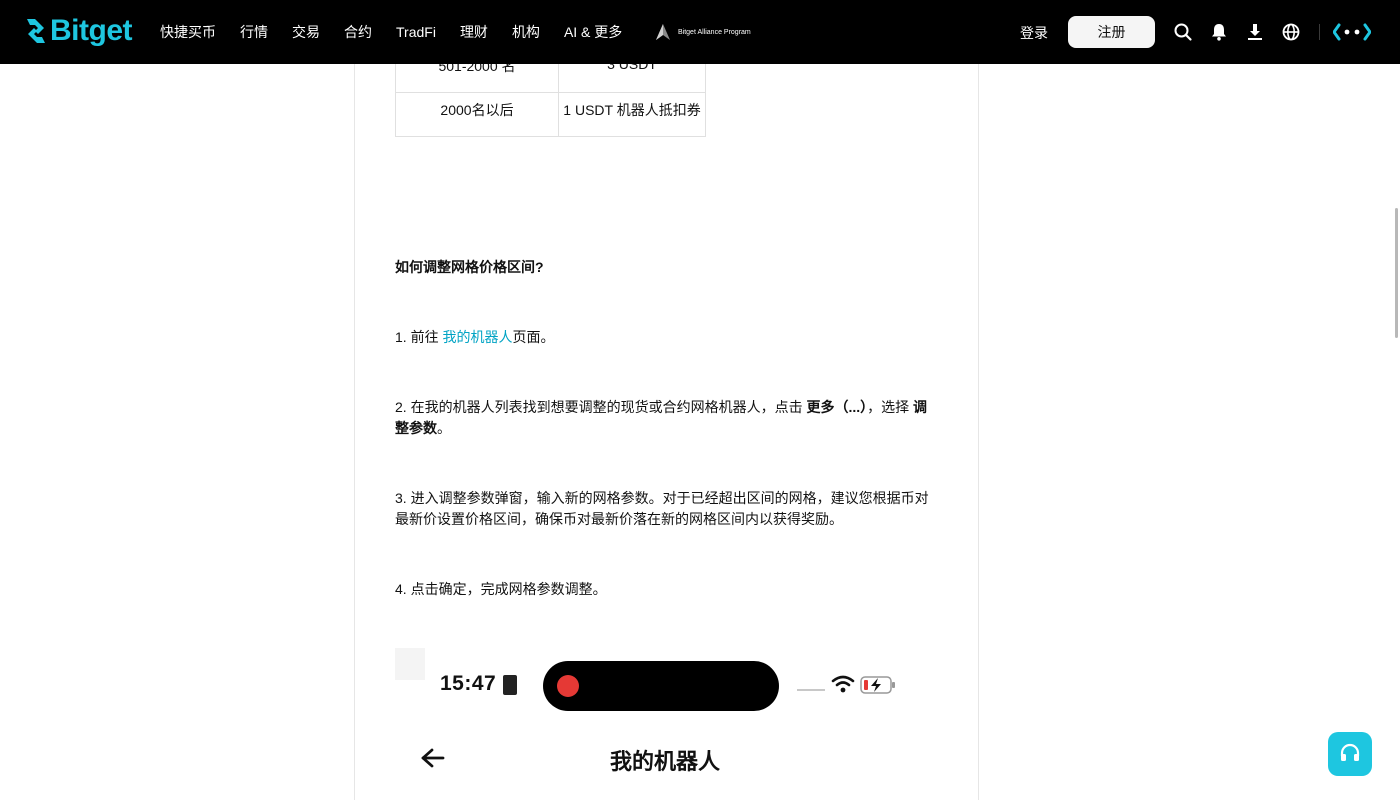 The height and width of the screenshot is (800, 1400). Describe the element at coordinates (416, 32) in the screenshot. I see `nav-tradfi: TradFi` at that location.